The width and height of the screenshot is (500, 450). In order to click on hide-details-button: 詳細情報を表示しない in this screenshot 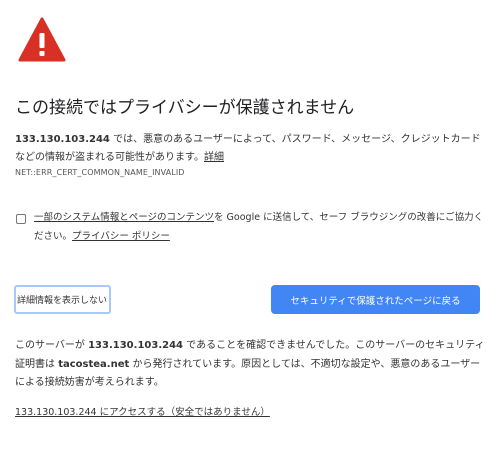, I will do `click(62, 299)`.